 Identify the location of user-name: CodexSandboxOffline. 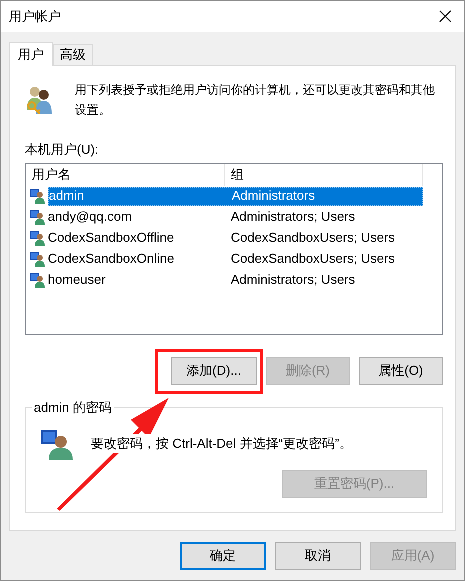
(112, 238).